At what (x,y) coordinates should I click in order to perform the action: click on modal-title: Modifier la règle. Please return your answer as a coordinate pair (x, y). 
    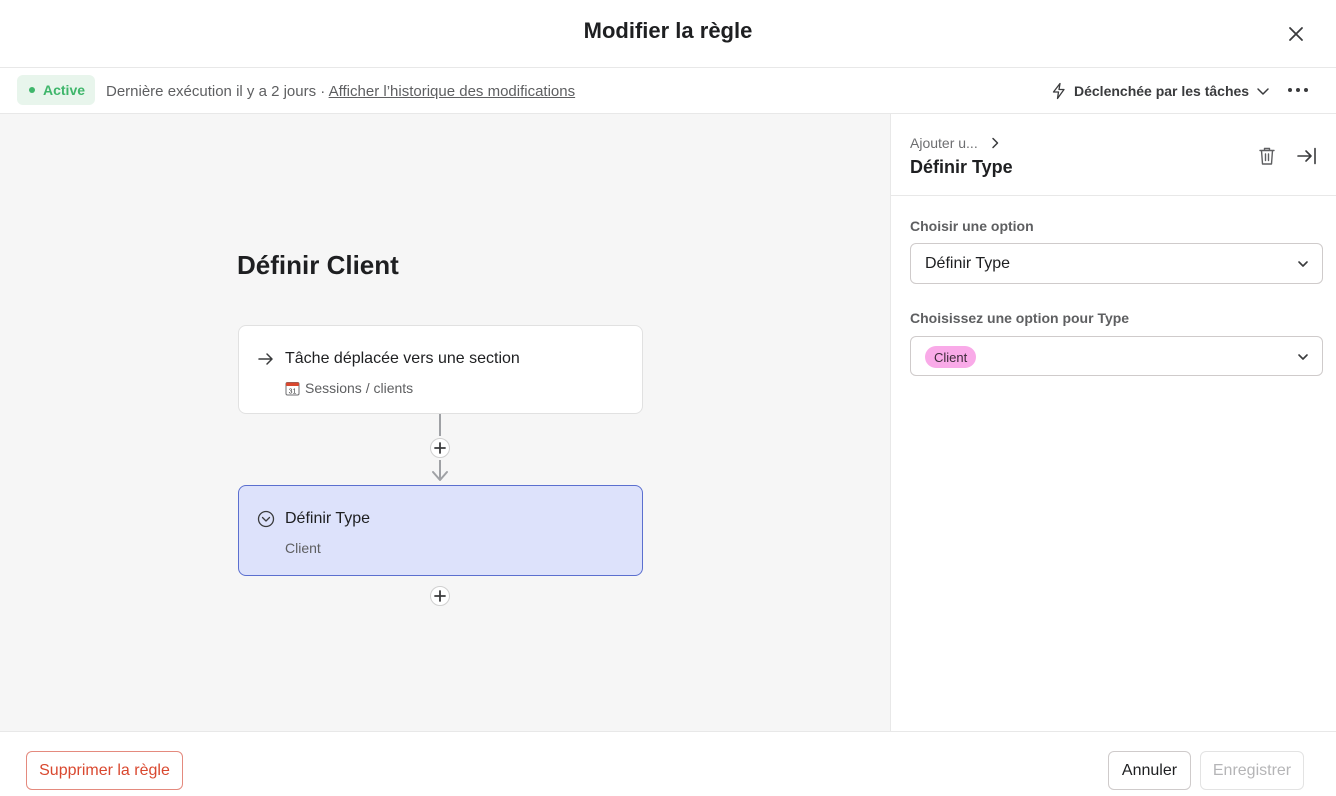
    Looking at the image, I should click on (668, 30).